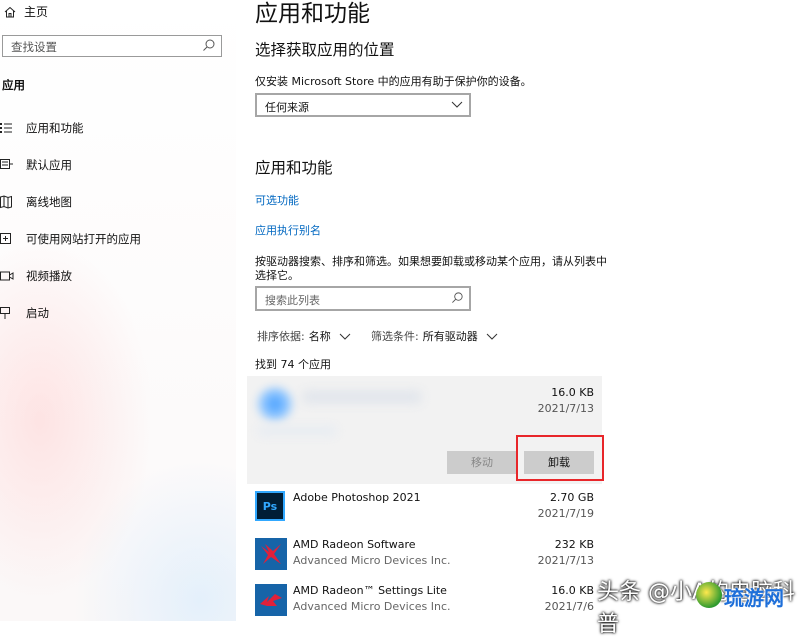 The height and width of the screenshot is (638, 800). What do you see at coordinates (294, 168) in the screenshot?
I see `apps-features-heading: 应用和功能` at bounding box center [294, 168].